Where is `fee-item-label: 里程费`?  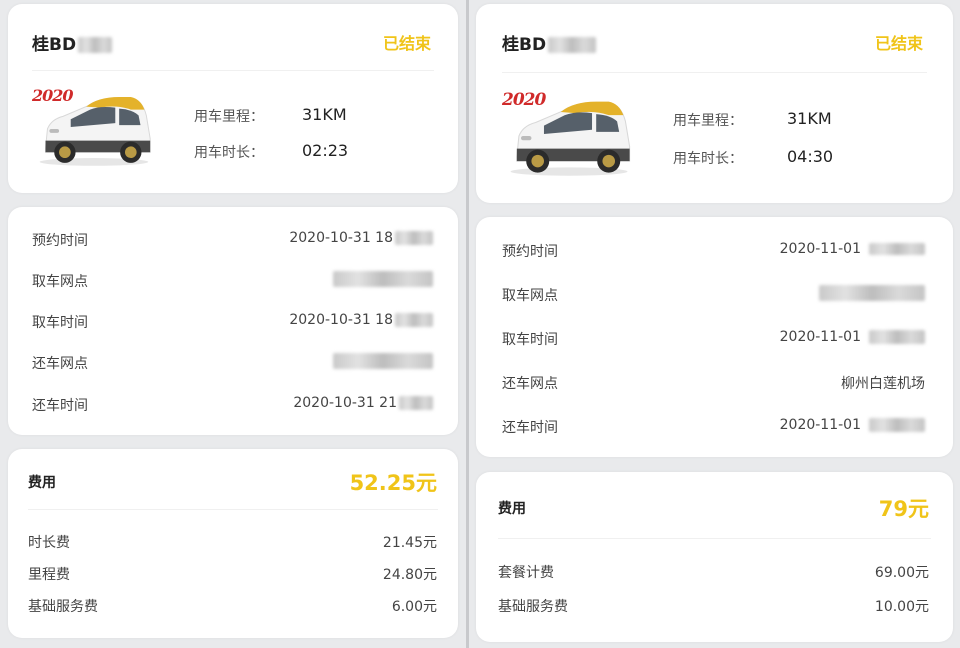 fee-item-label: 里程费 is located at coordinates (49, 575).